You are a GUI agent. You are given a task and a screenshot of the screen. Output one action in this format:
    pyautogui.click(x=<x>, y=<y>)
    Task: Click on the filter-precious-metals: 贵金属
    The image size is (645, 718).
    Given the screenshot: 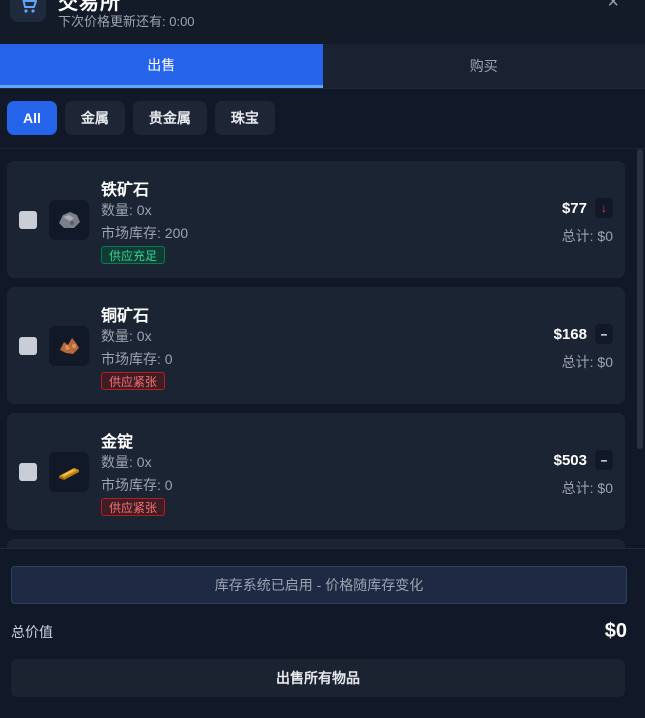 What is the action you would take?
    pyautogui.click(x=170, y=118)
    